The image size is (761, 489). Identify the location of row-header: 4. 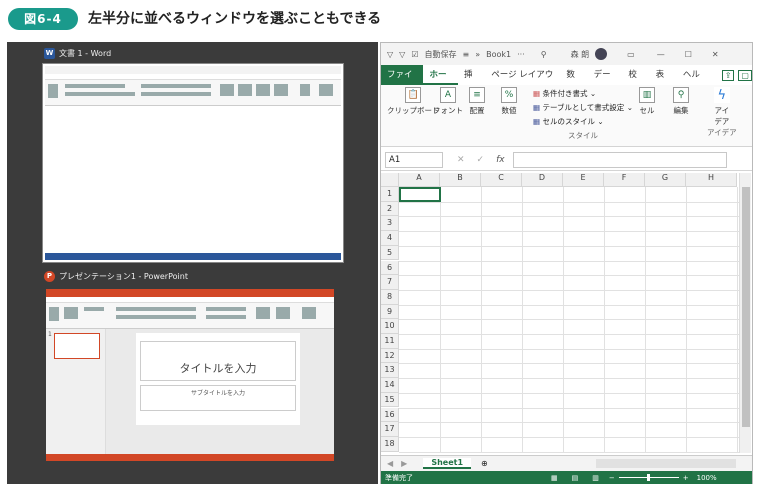
(390, 238).